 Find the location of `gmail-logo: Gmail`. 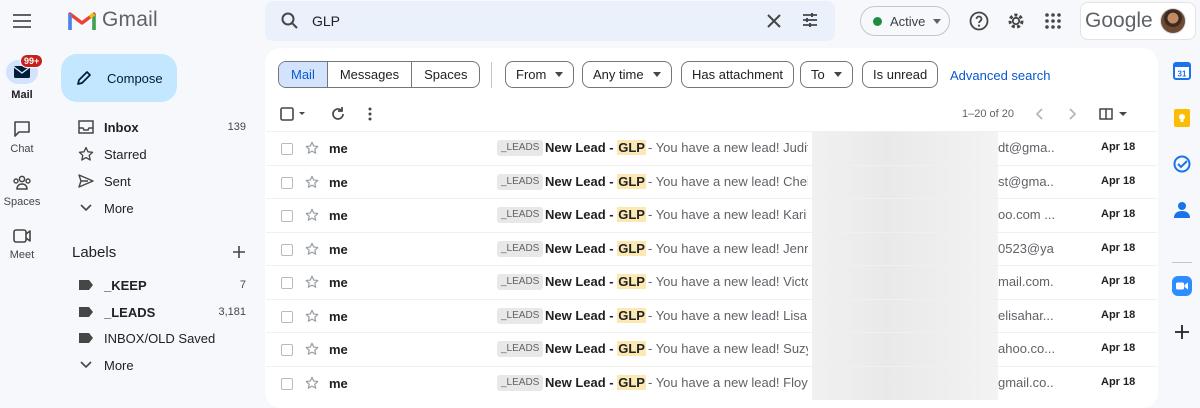

gmail-logo: Gmail is located at coordinates (113, 20).